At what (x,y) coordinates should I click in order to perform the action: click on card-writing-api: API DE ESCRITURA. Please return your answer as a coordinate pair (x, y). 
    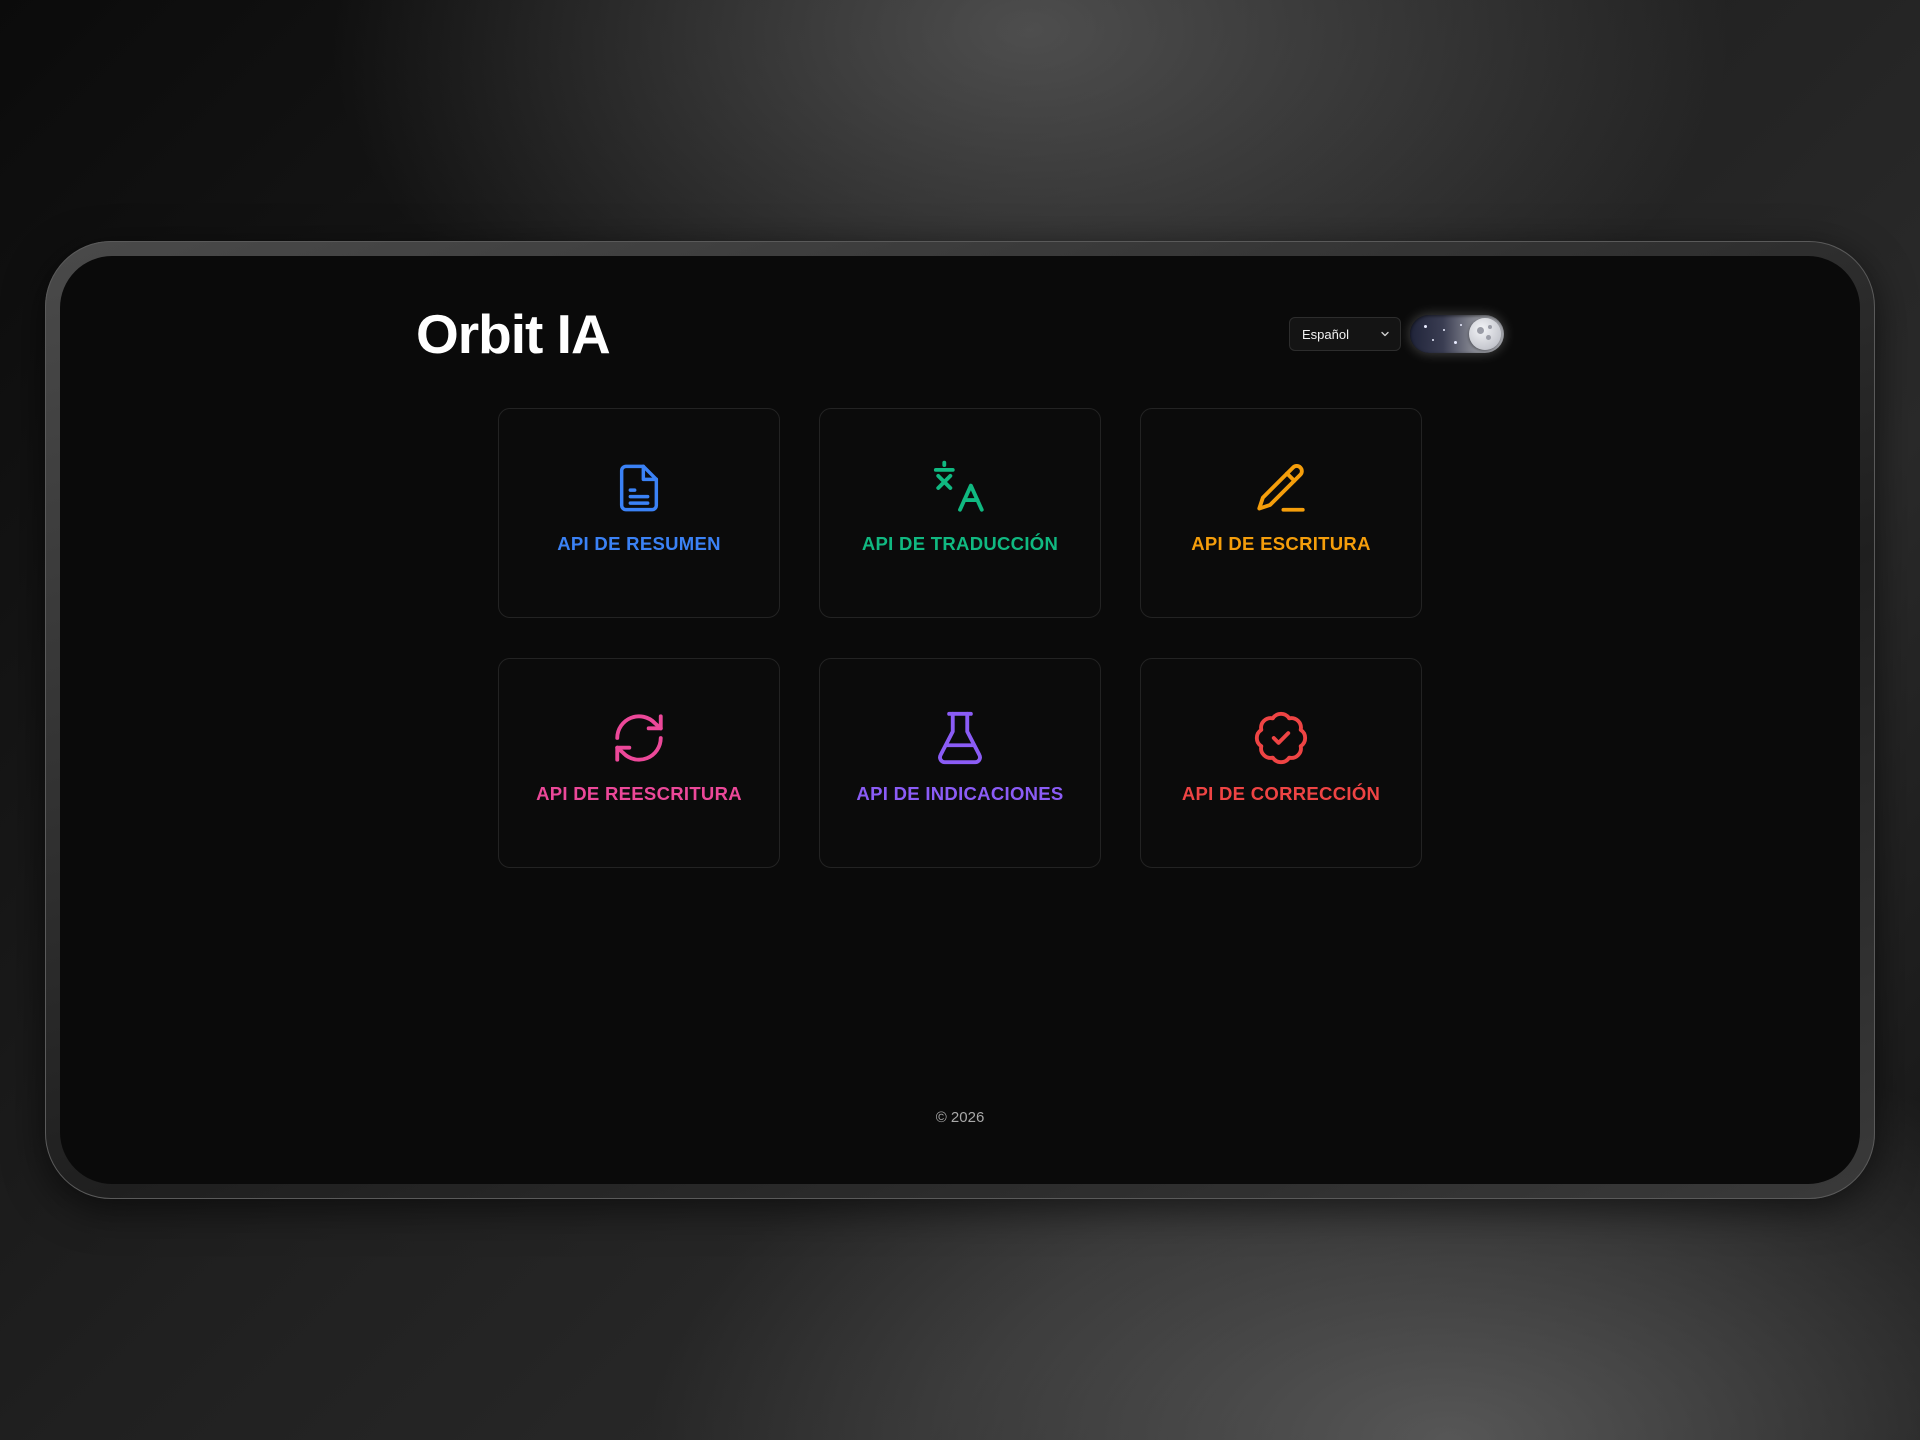
    Looking at the image, I should click on (1281, 513).